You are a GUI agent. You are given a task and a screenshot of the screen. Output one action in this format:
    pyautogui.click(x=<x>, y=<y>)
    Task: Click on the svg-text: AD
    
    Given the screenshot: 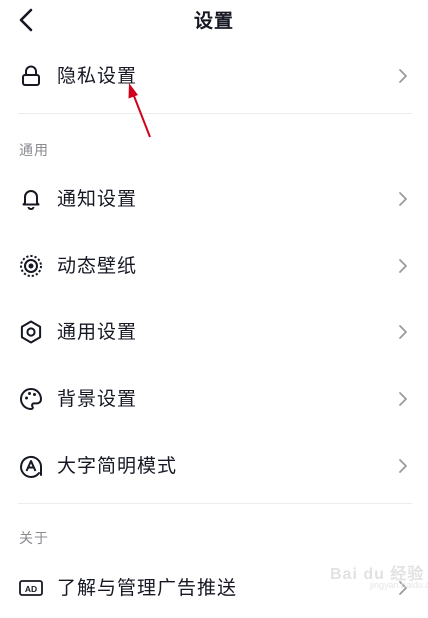 What is the action you would take?
    pyautogui.click(x=31, y=589)
    